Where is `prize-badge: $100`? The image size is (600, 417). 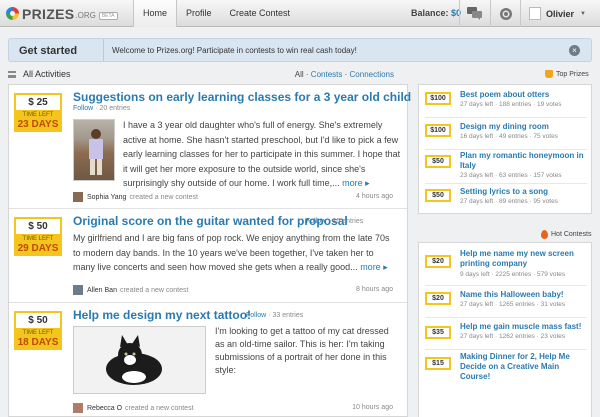
prize-badge: $100 is located at coordinates (438, 98).